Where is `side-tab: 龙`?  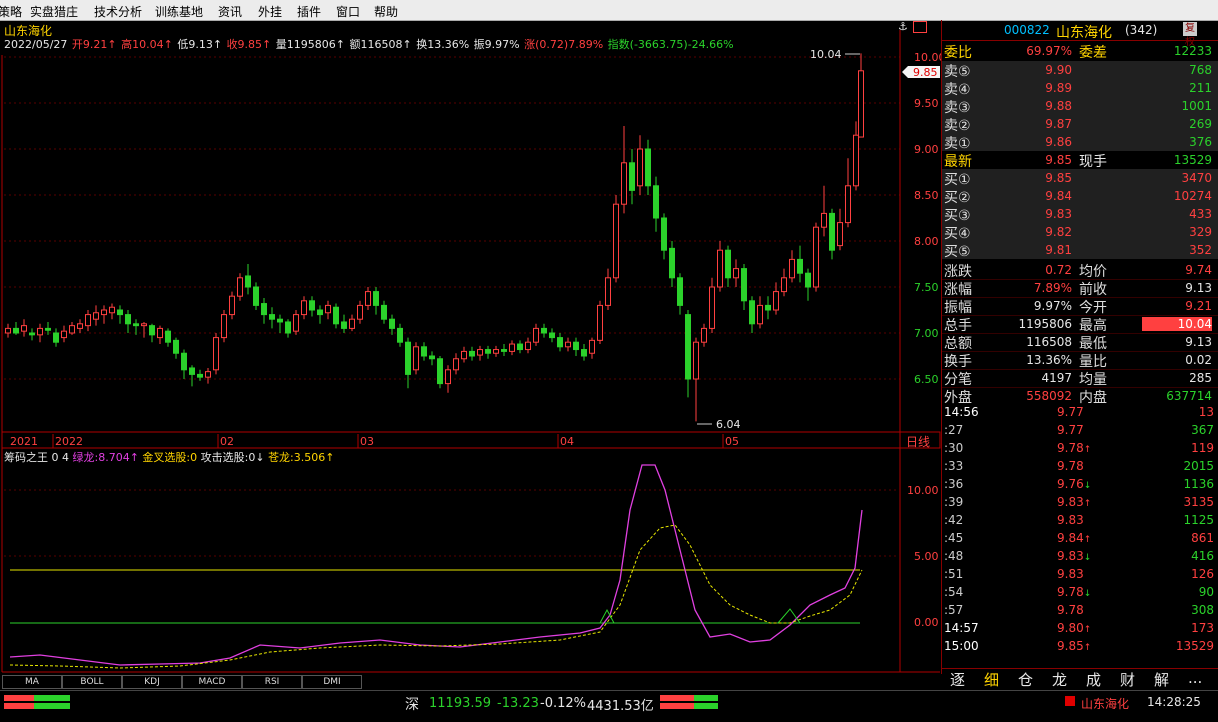 side-tab: 龙 is located at coordinates (1059, 679).